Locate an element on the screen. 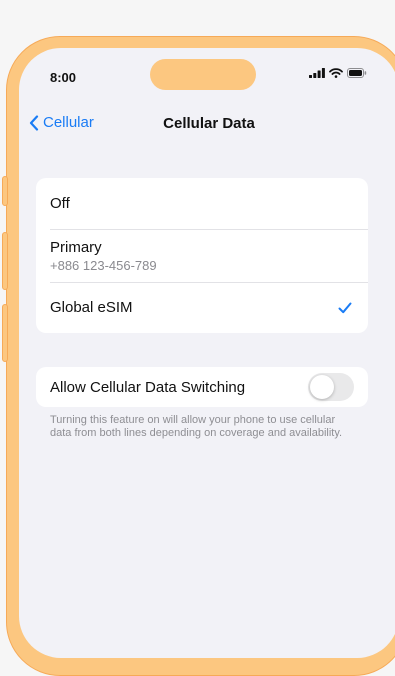 The image size is (395, 676). switching-toggle is located at coordinates (331, 387).